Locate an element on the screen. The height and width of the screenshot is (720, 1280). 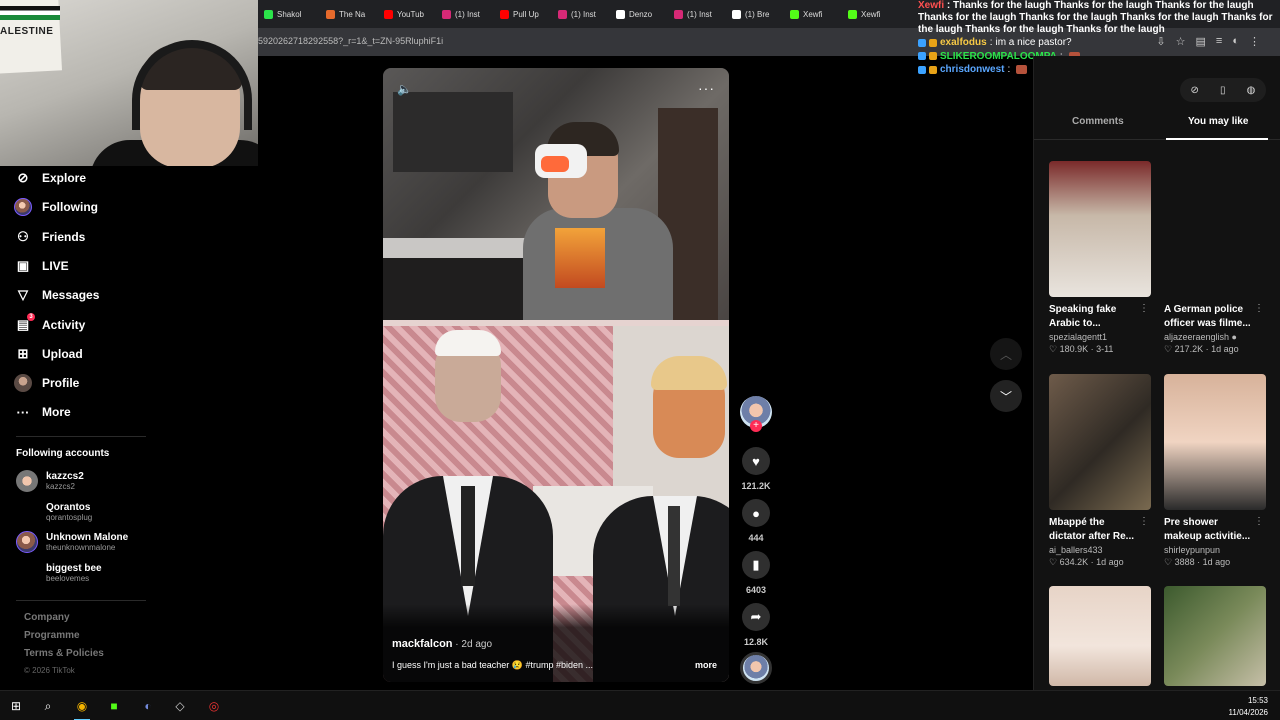
chat-username: chrisdonwest is located at coordinates (972, 69).